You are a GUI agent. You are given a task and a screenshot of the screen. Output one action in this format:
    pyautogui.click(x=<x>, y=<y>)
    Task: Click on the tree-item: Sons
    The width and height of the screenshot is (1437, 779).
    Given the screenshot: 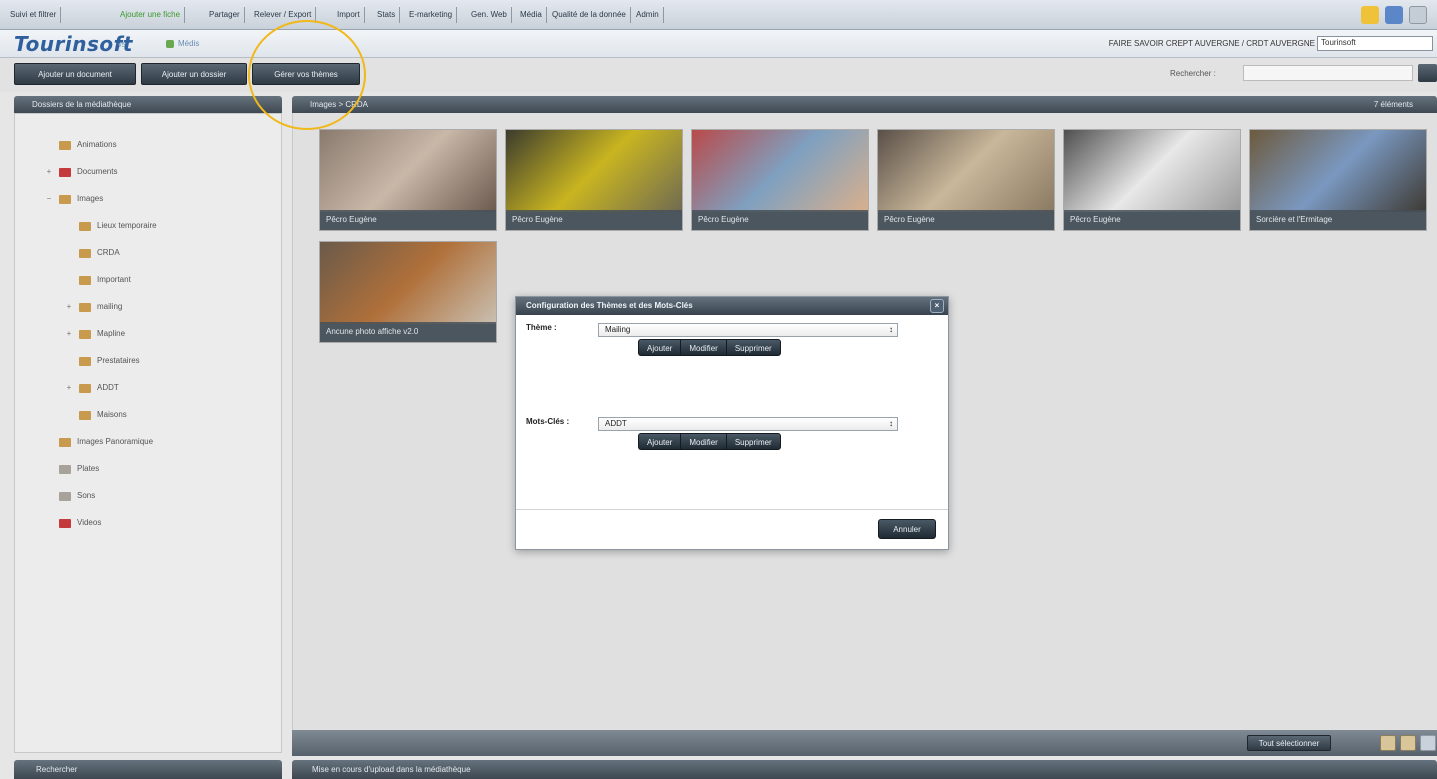 What is the action you would take?
    pyautogui.click(x=70, y=496)
    